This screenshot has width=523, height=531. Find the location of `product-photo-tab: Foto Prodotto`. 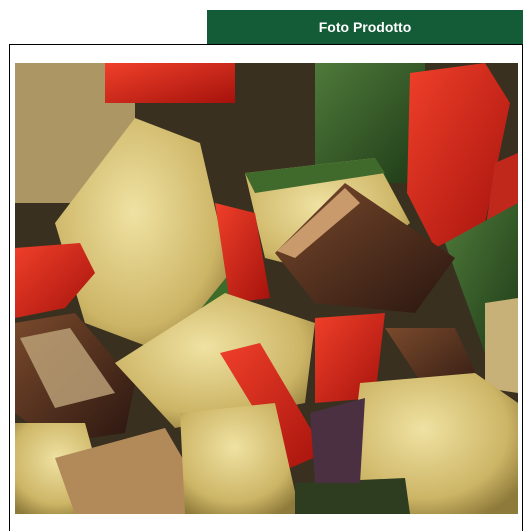

product-photo-tab: Foto Prodotto is located at coordinates (365, 27).